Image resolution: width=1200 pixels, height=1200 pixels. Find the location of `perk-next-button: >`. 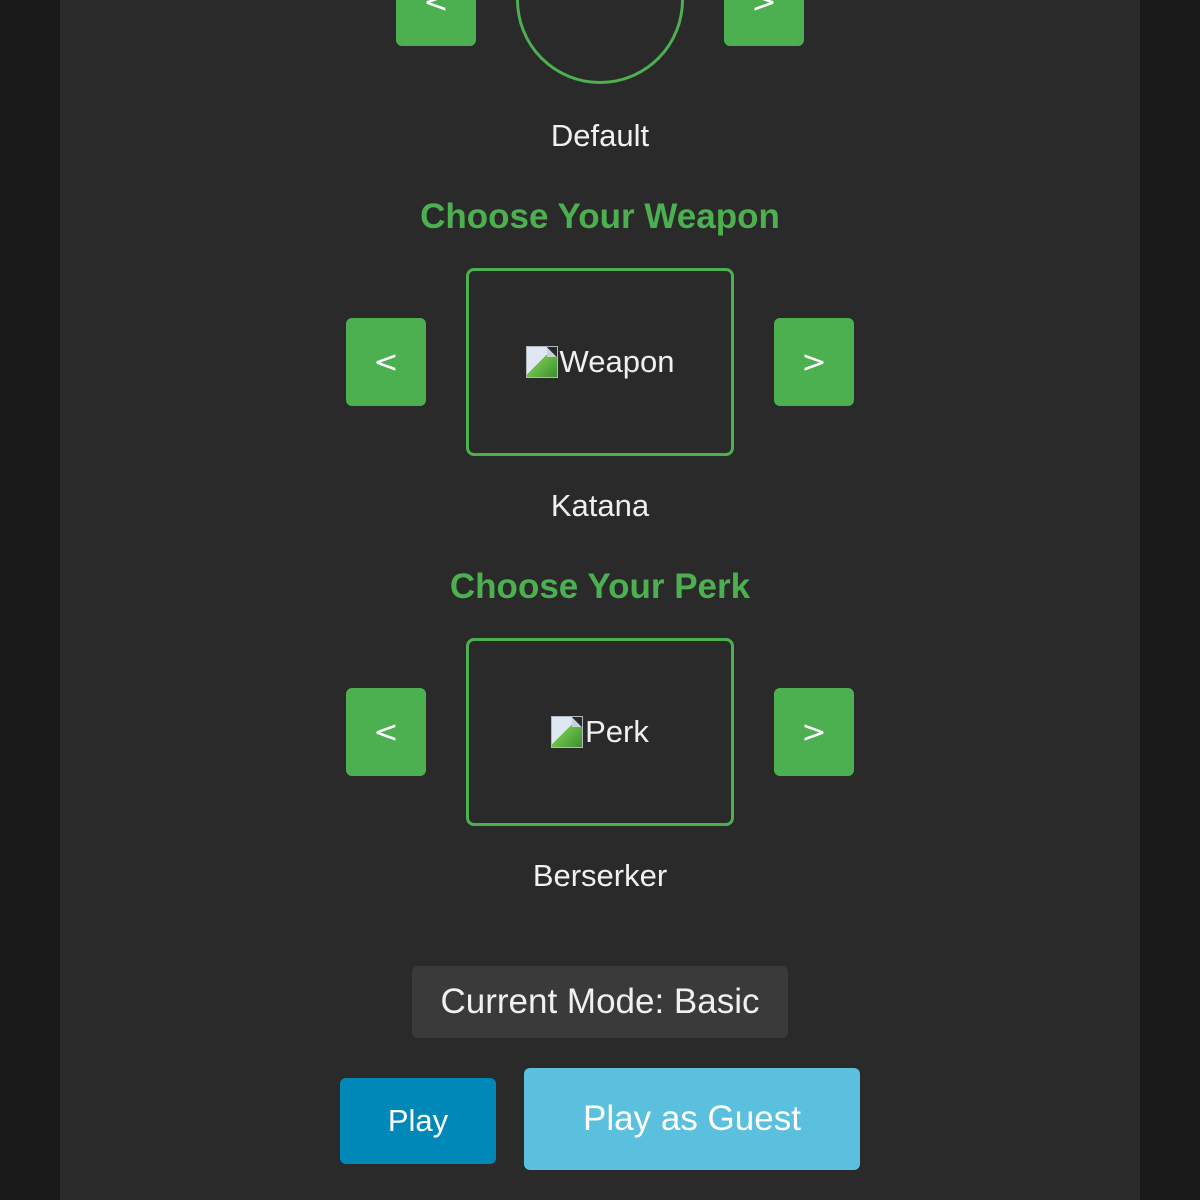

perk-next-button: > is located at coordinates (814, 732).